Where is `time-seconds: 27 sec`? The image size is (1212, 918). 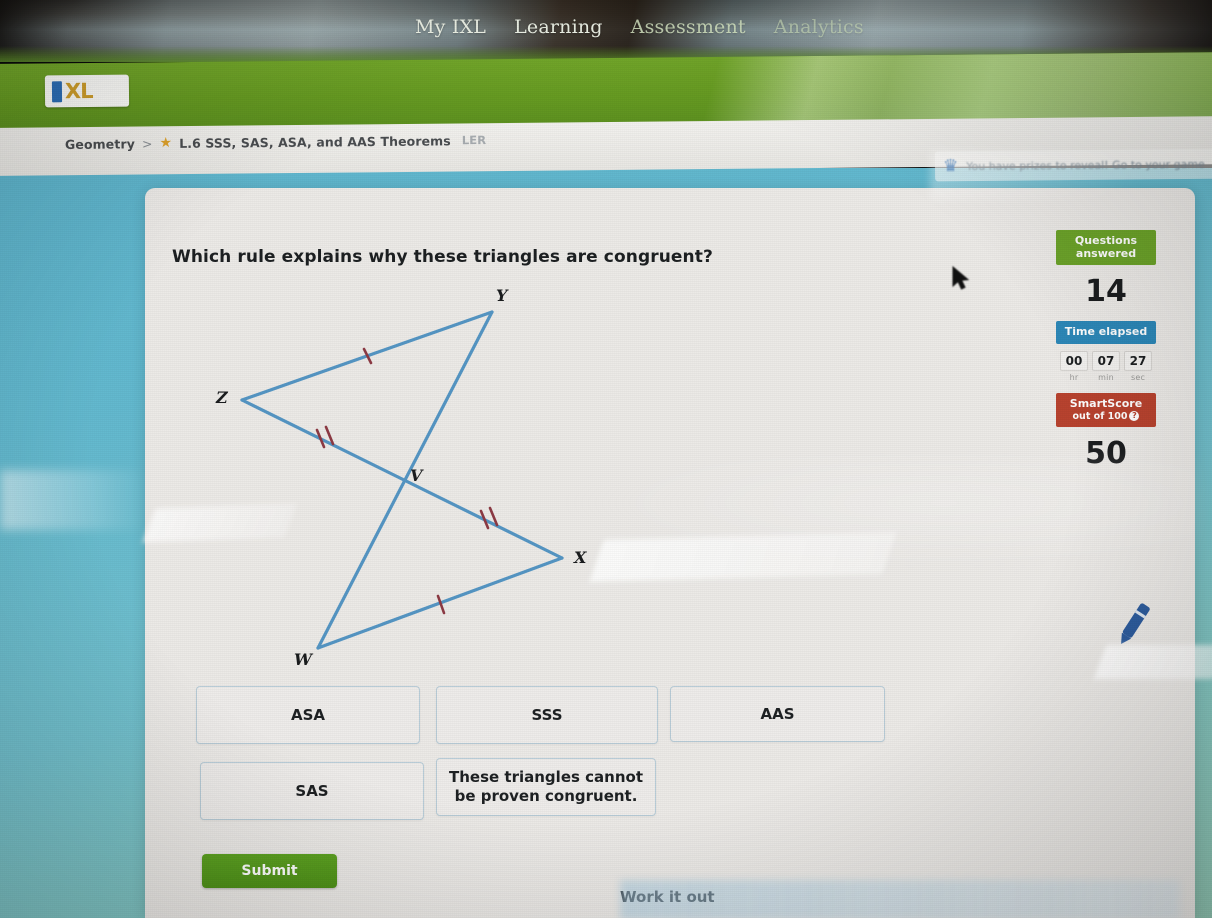
time-seconds: 27 sec is located at coordinates (1138, 366).